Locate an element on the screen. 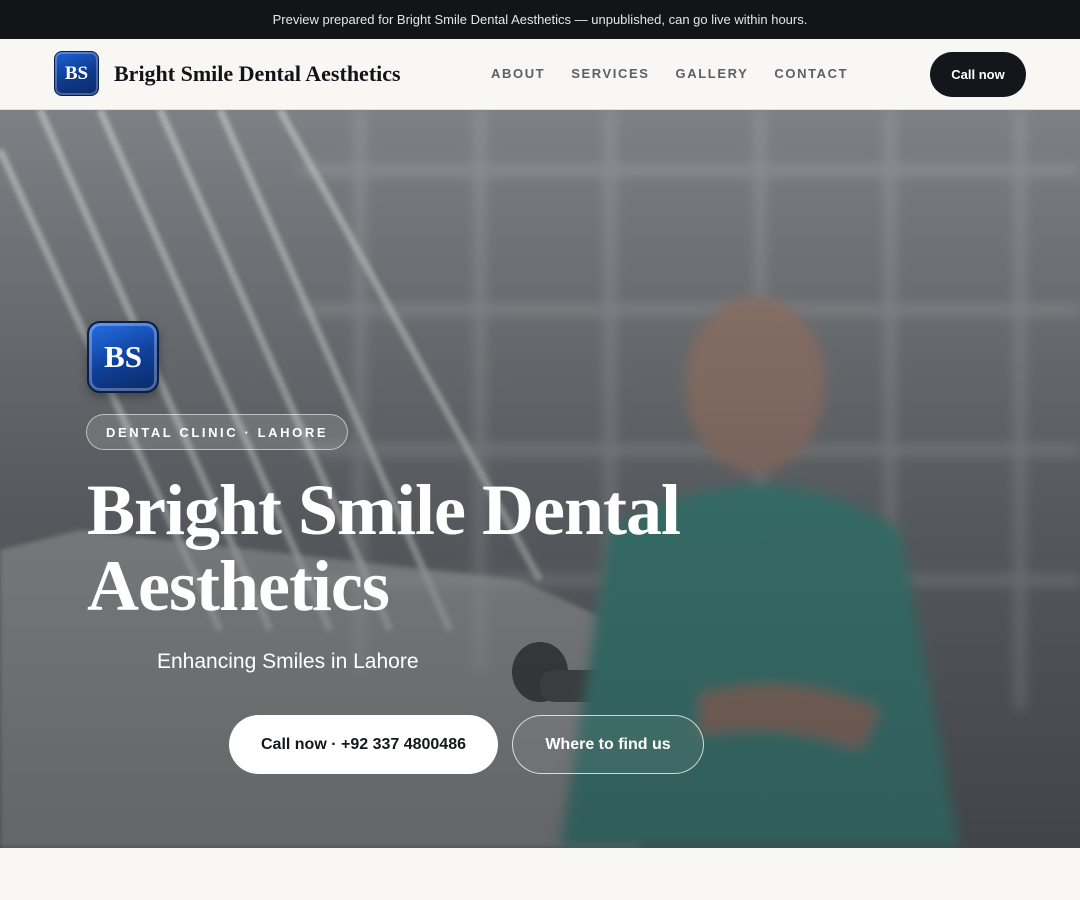 This screenshot has height=900, width=1080. nav-link-about: ABOUT is located at coordinates (518, 73).